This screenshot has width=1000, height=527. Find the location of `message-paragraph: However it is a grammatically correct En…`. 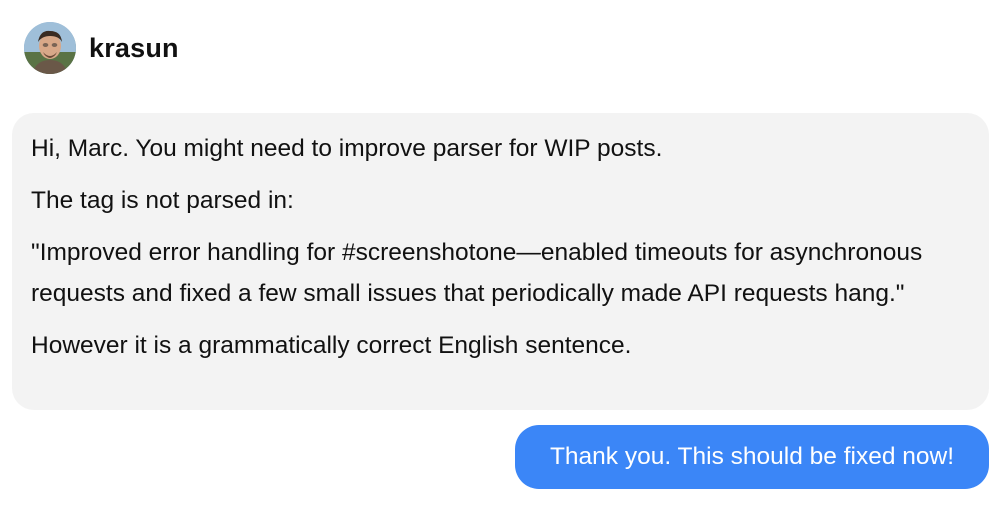

message-paragraph: However it is a grammatically correct En… is located at coordinates (331, 345).